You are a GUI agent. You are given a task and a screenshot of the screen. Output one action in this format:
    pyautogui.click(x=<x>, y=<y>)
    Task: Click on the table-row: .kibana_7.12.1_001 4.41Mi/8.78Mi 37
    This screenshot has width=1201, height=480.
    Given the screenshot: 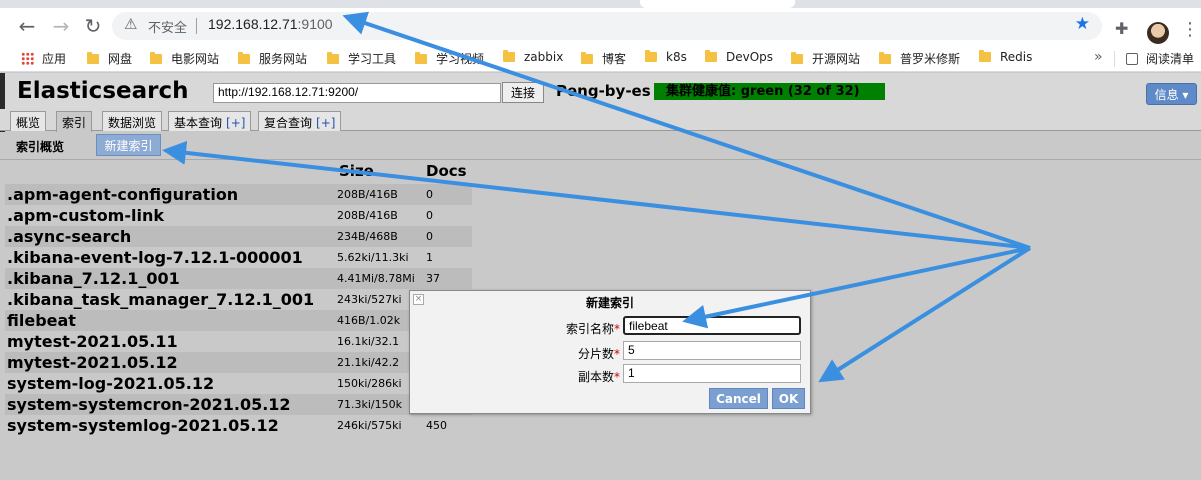 What is the action you would take?
    pyautogui.click(x=238, y=278)
    